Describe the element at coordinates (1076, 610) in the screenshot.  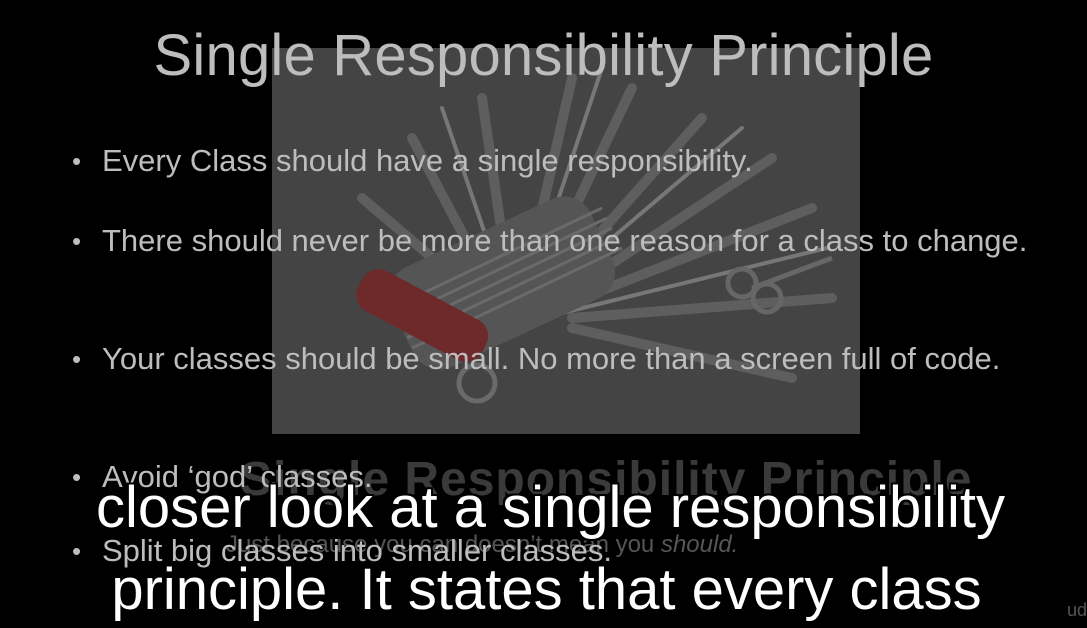
I see `watermark-logo: ud` at that location.